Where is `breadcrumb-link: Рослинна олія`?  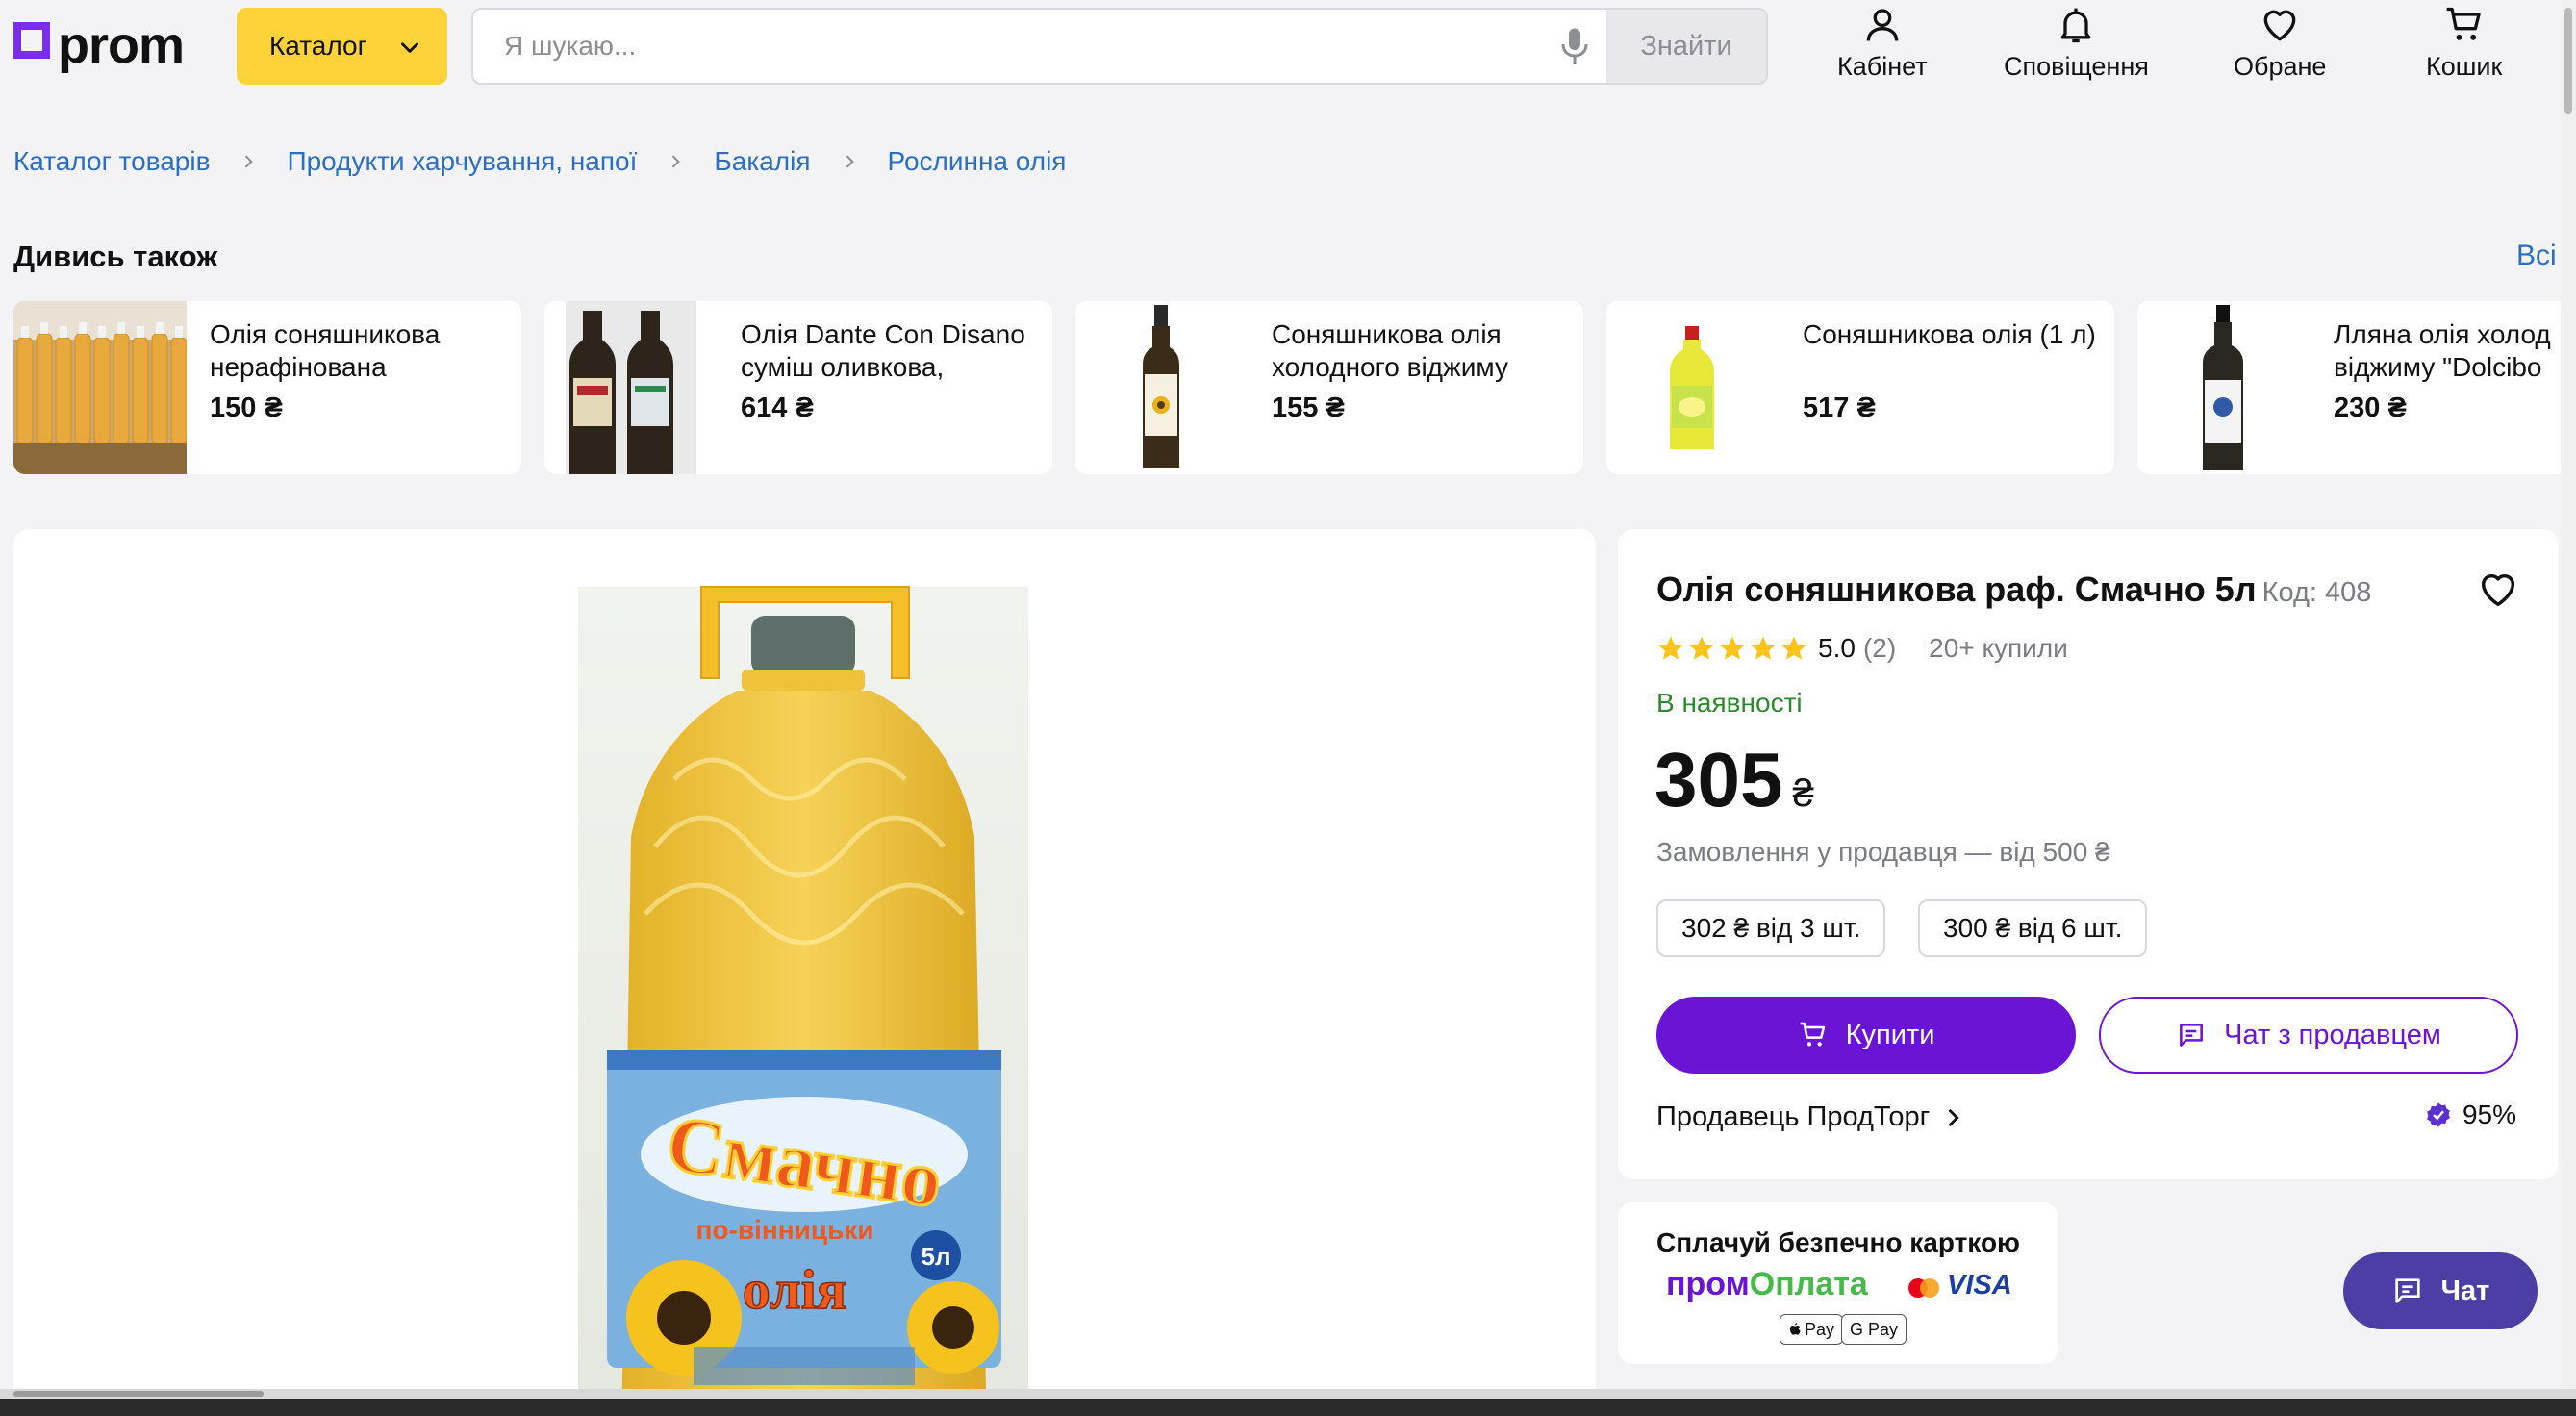
breadcrumb-link: Рослинна олія is located at coordinates (978, 161).